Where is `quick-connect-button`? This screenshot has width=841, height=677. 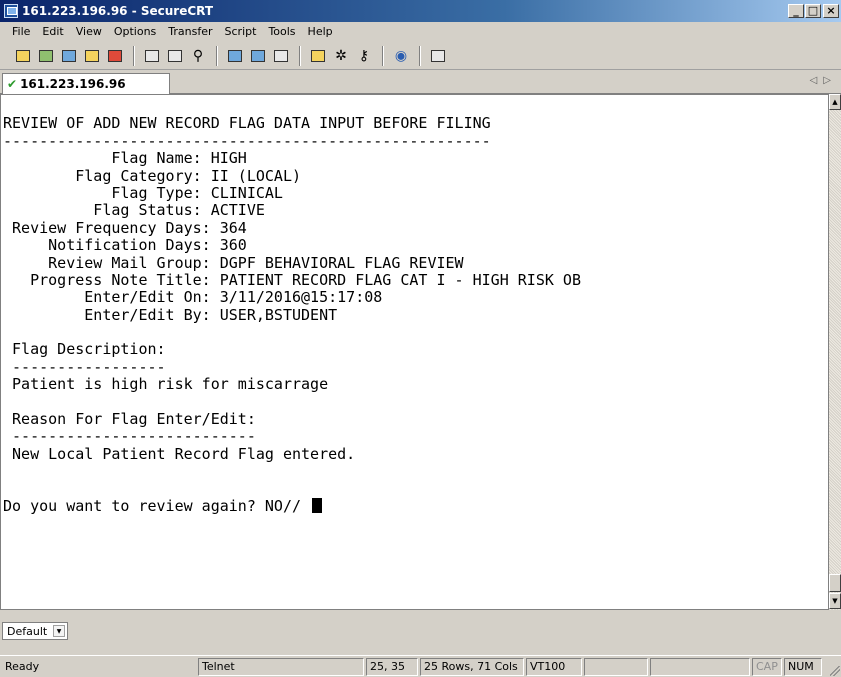 quick-connect-button is located at coordinates (46, 56).